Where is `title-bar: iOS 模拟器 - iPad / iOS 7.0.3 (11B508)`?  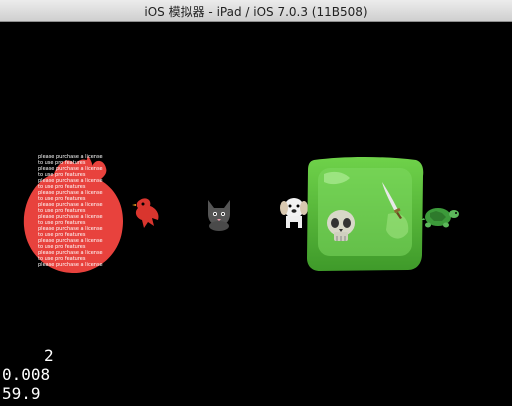 title-bar: iOS 模拟器 - iPad / iOS 7.0.3 (11B508) is located at coordinates (256, 11).